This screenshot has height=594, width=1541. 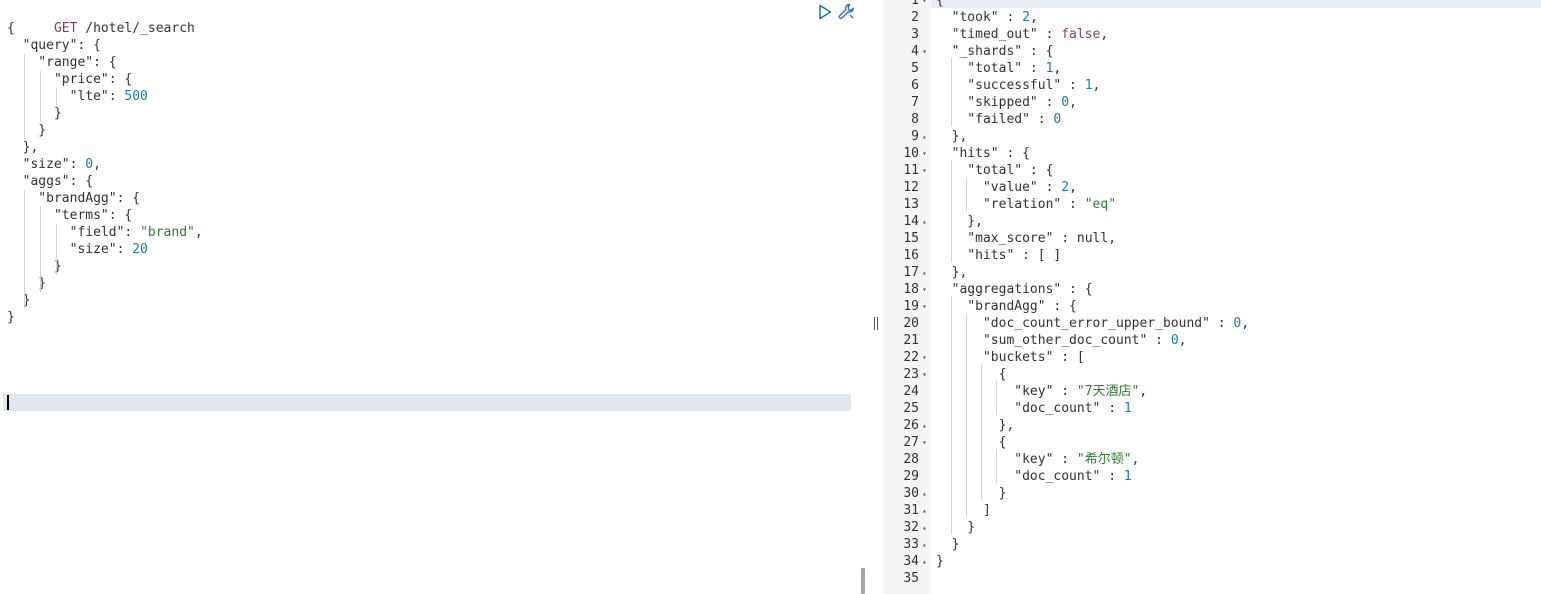 What do you see at coordinates (911, 204) in the screenshot?
I see `line-number: 13` at bounding box center [911, 204].